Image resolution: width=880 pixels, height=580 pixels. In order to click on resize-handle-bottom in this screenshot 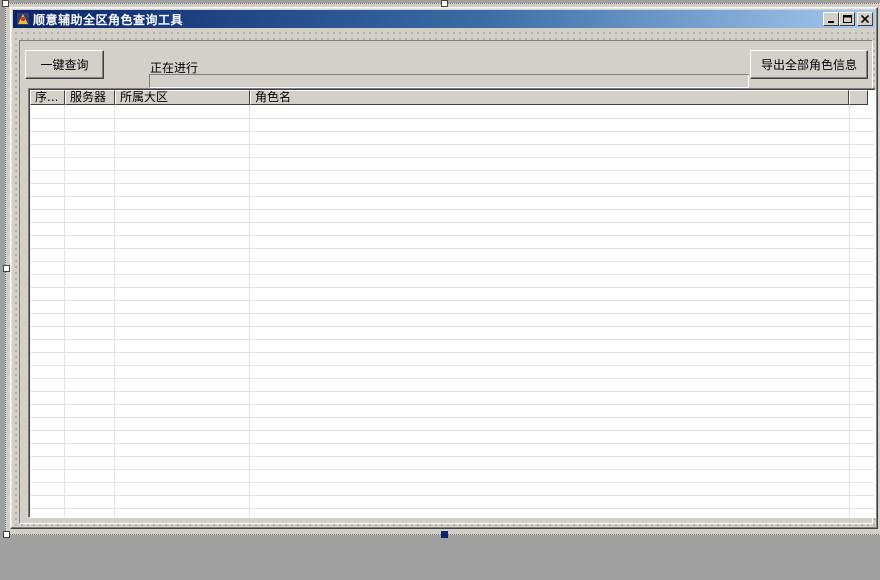, I will do `click(444, 534)`.